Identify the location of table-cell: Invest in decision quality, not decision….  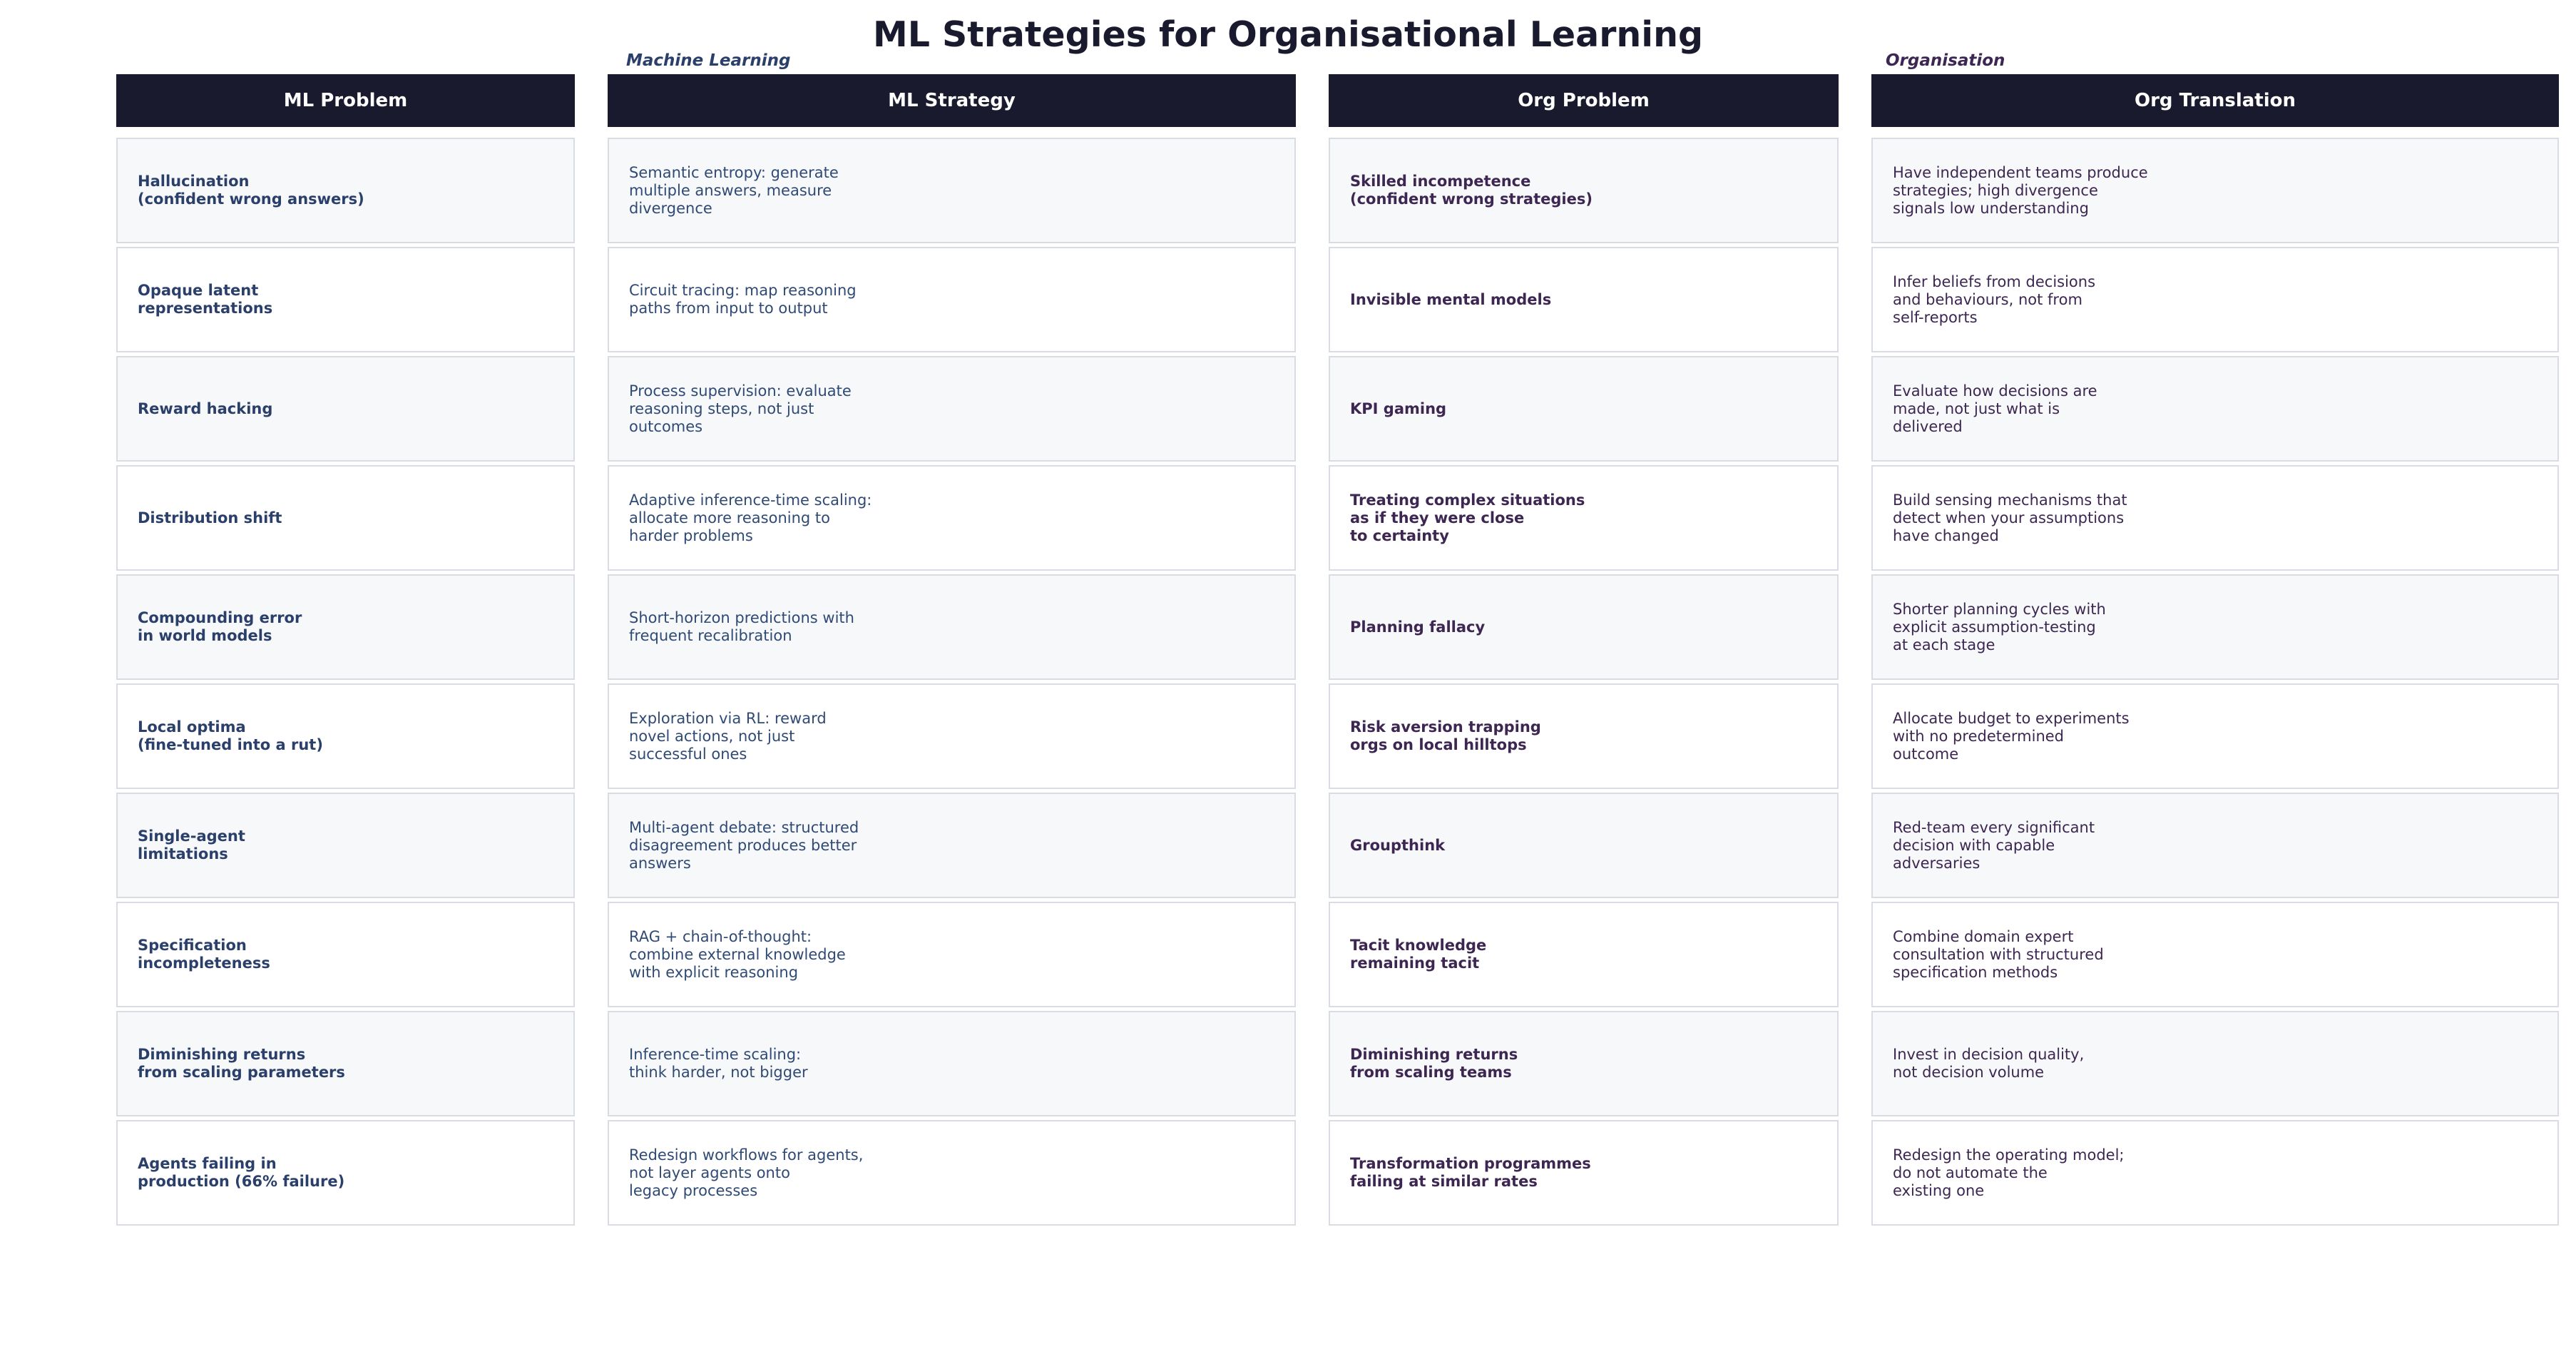
(2215, 1063).